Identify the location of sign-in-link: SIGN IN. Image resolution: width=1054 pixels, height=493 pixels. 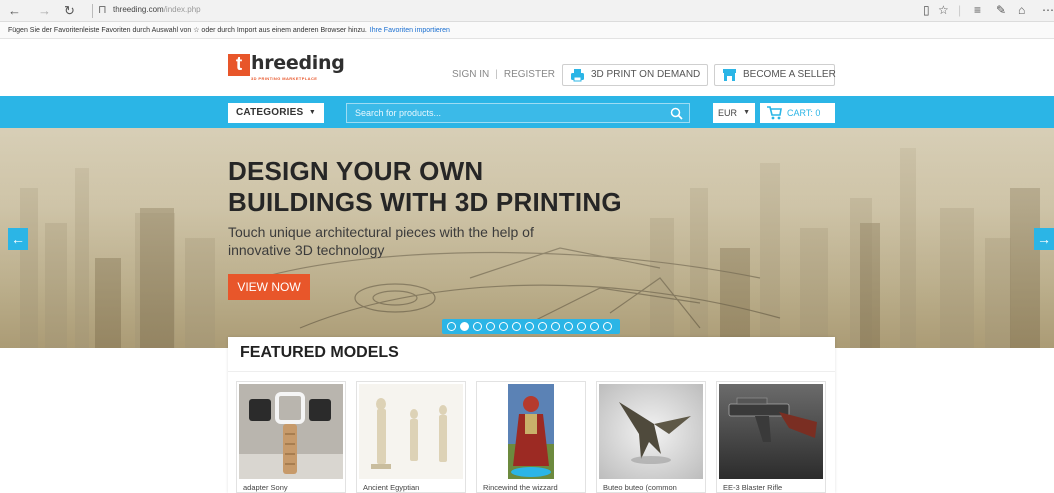
(470, 74).